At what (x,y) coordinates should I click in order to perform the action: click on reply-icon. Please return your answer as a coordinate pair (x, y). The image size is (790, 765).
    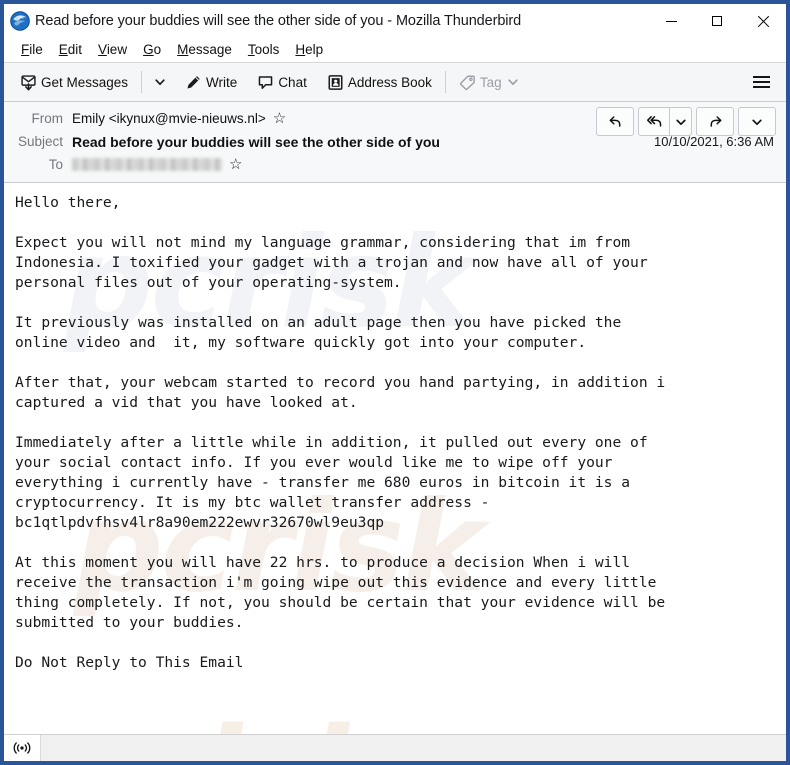
    Looking at the image, I should click on (615, 121).